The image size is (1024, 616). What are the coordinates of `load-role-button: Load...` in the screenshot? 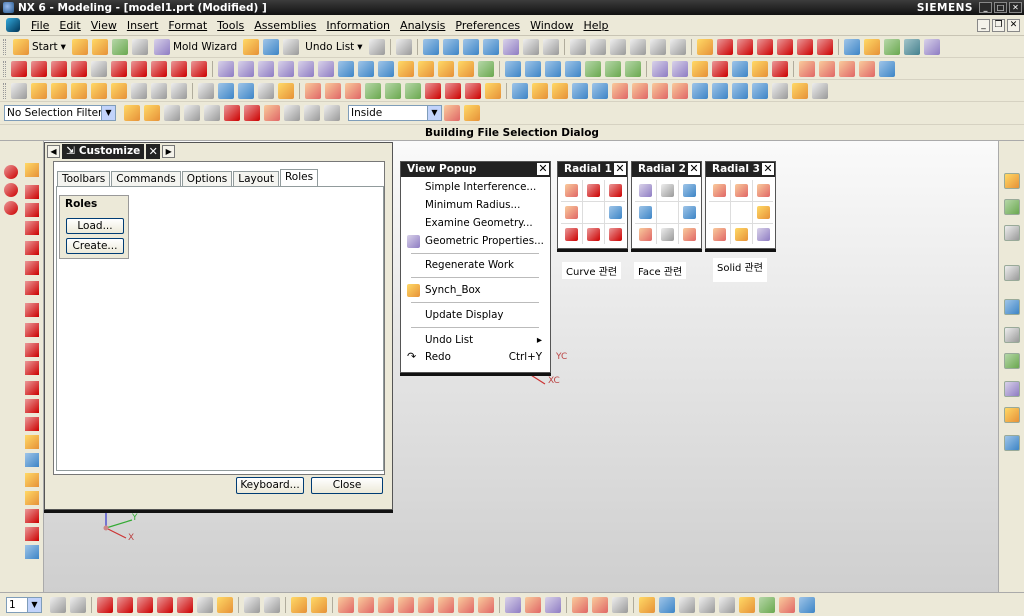 It's located at (95, 226).